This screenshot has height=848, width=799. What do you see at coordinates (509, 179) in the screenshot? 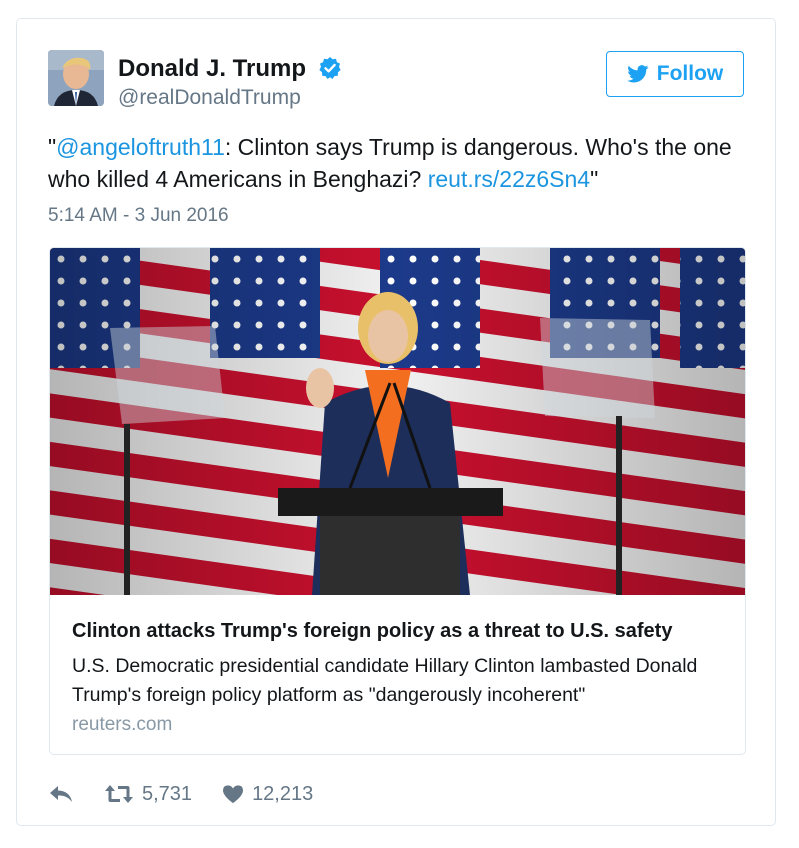
I see `url-link: reut.rs/22z6Sn4` at bounding box center [509, 179].